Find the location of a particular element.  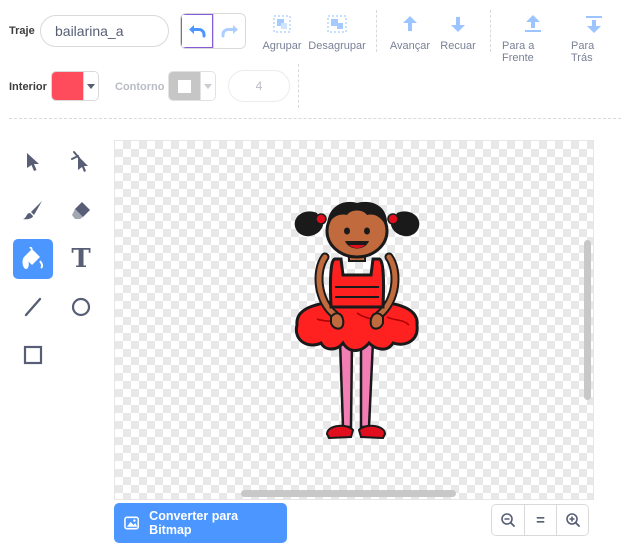

rect-icon is located at coordinates (33, 355).